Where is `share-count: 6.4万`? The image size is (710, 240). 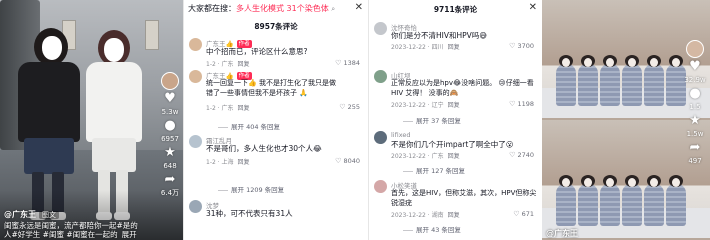 share-count: 6.4万 is located at coordinates (170, 193).